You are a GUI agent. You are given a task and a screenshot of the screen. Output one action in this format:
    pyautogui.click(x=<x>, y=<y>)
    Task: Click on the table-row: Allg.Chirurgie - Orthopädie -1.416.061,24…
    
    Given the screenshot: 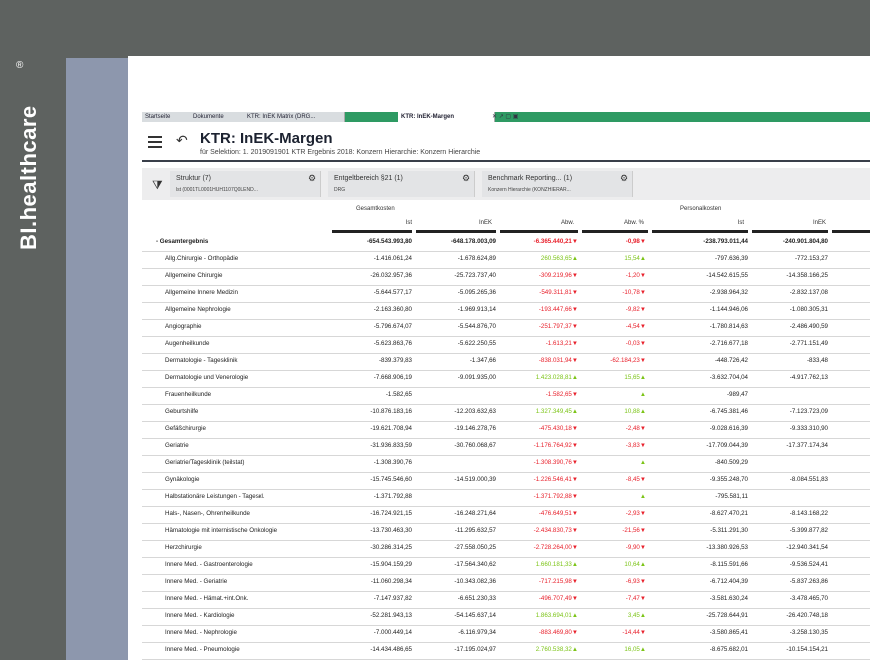 What is the action you would take?
    pyautogui.click(x=506, y=260)
    